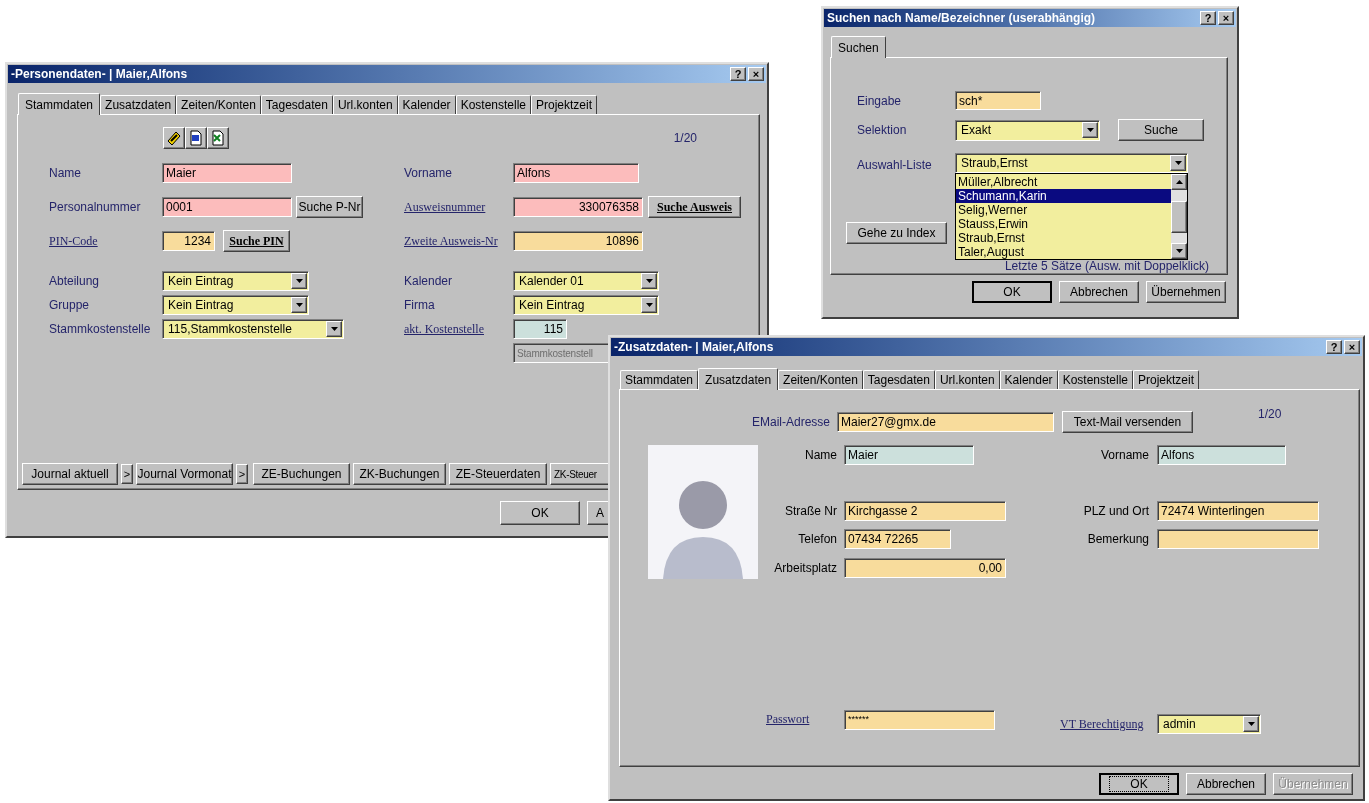  What do you see at coordinates (925, 511) in the screenshot?
I see `text-field: Kirchgasse 2` at bounding box center [925, 511].